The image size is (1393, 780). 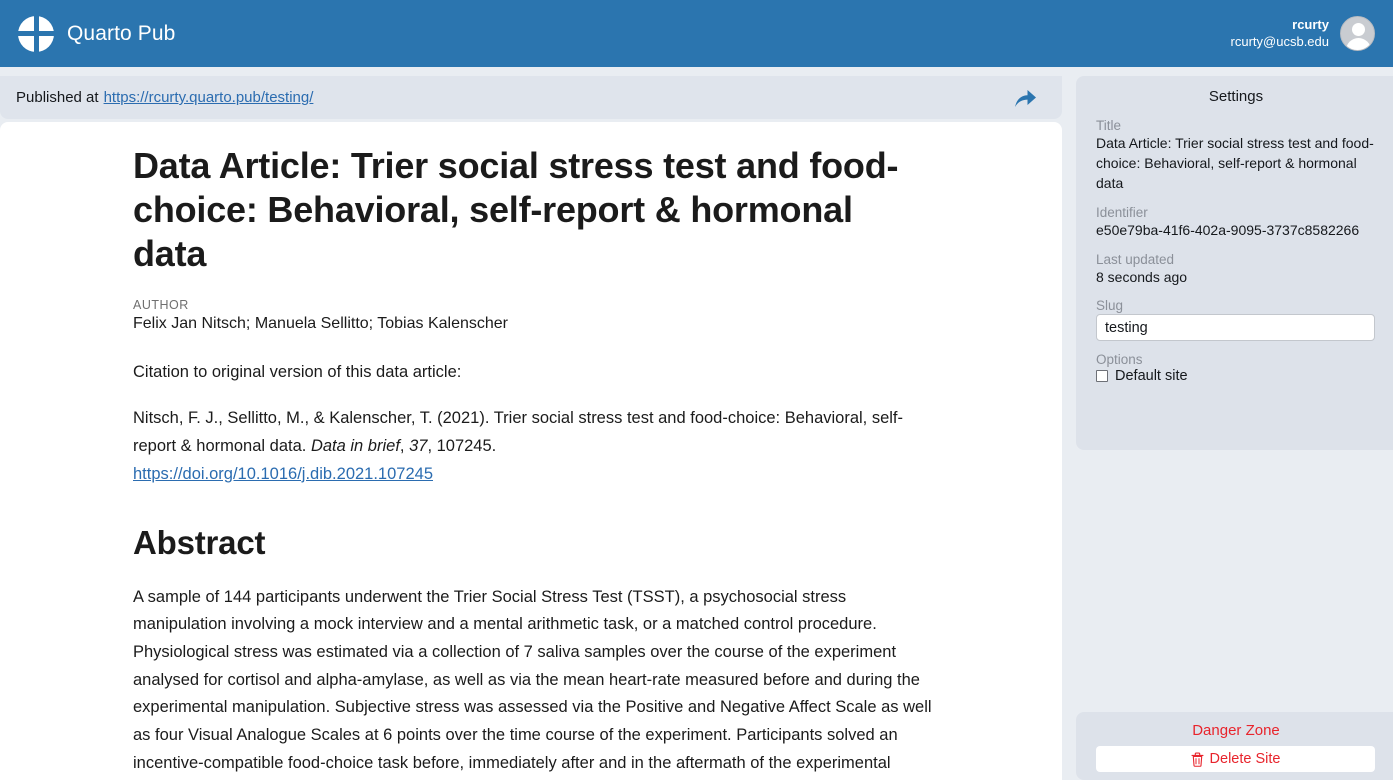 I want to click on share-arrow-icon, so click(x=1025, y=98).